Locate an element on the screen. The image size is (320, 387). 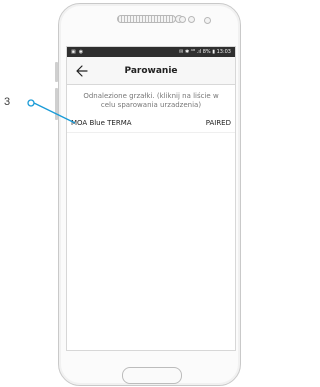
camera-icon is located at coordinates (207, 20).